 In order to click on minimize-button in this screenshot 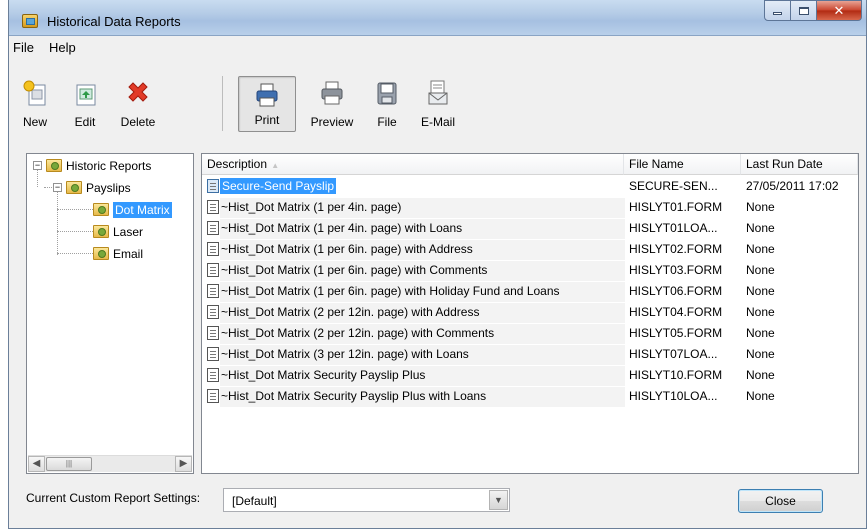, I will do `click(777, 10)`.